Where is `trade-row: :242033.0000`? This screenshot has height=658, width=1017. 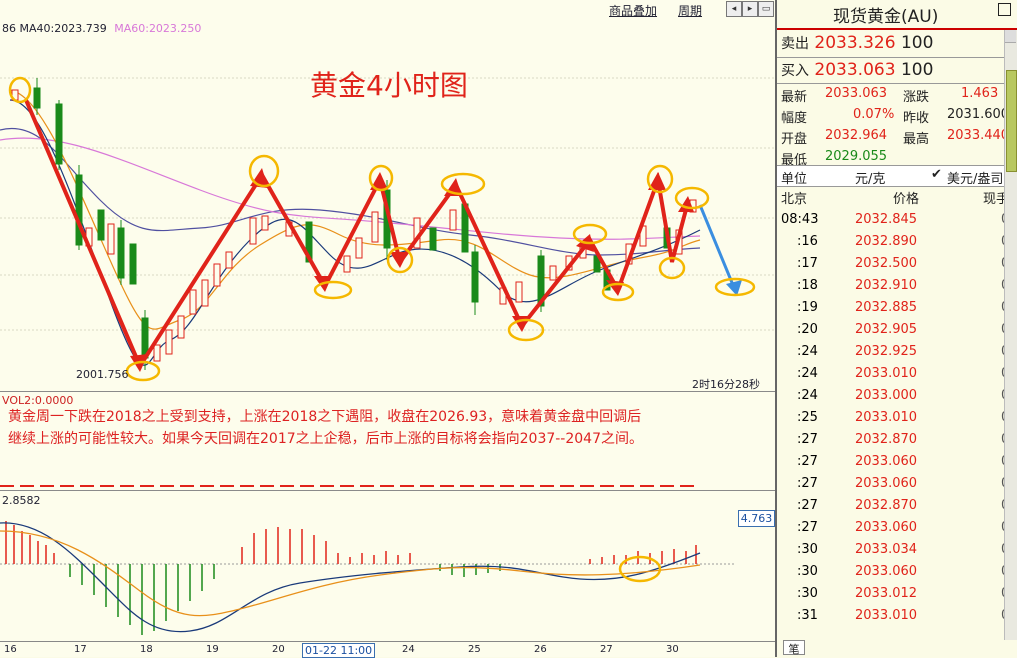
trade-row: :242033.0000 is located at coordinates (895, 396).